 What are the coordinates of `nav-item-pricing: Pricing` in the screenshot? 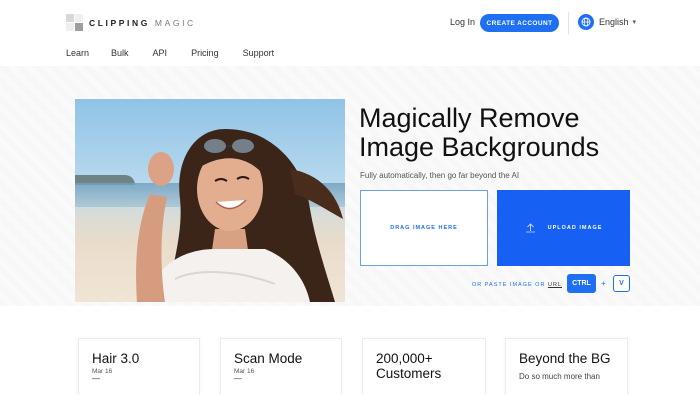 It's located at (205, 53).